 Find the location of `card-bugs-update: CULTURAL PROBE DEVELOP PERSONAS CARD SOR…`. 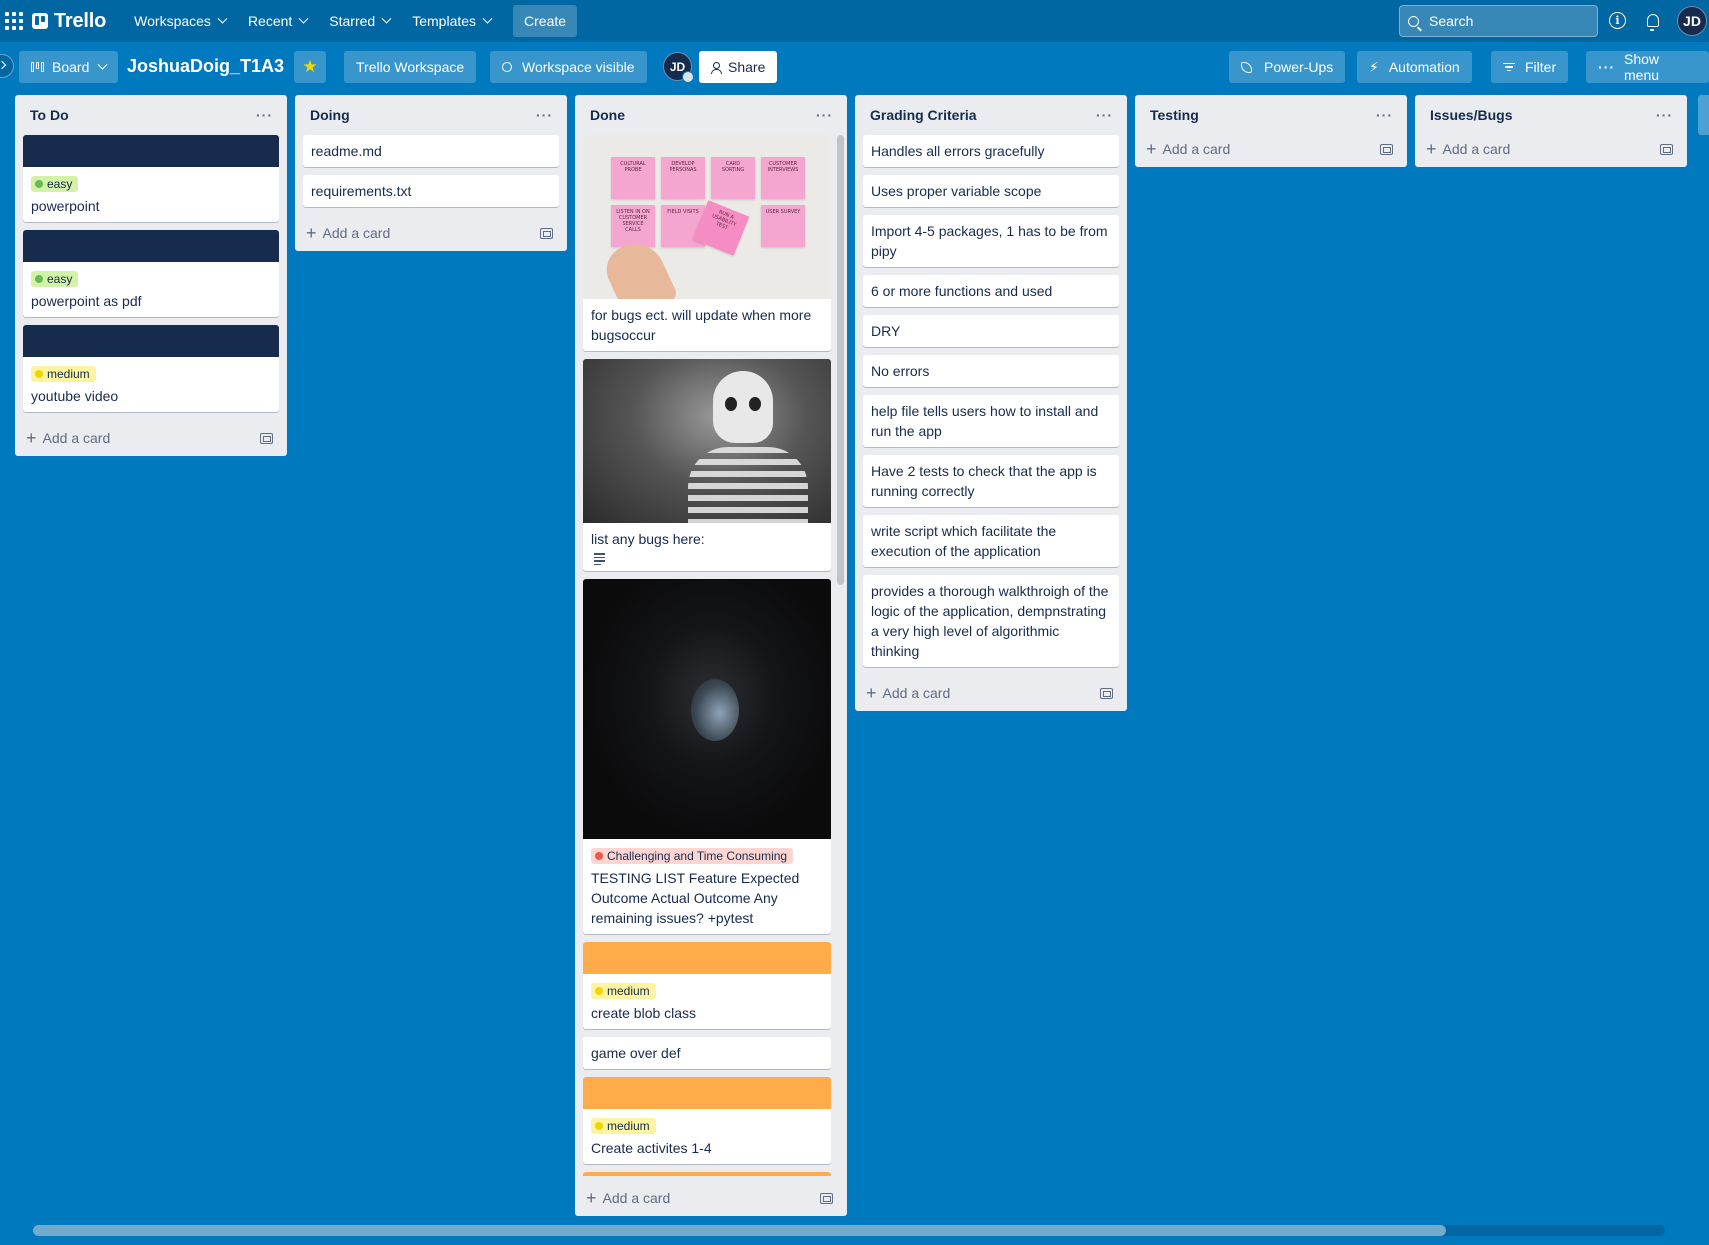

card-bugs-update: CULTURAL PROBE DEVELOP PERSONAS CARD SOR… is located at coordinates (707, 243).